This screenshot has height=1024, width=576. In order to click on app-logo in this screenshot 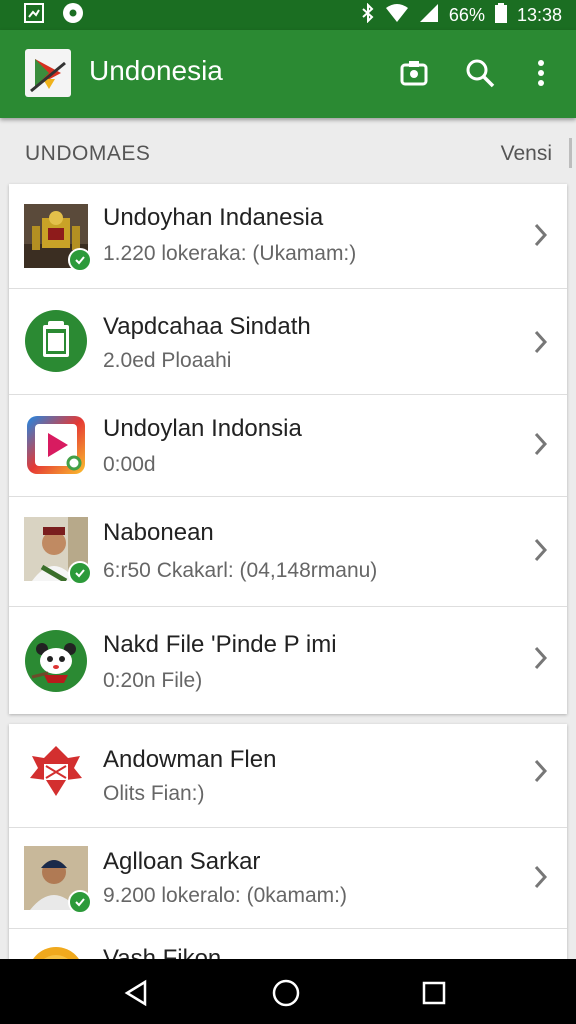, I will do `click(48, 73)`.